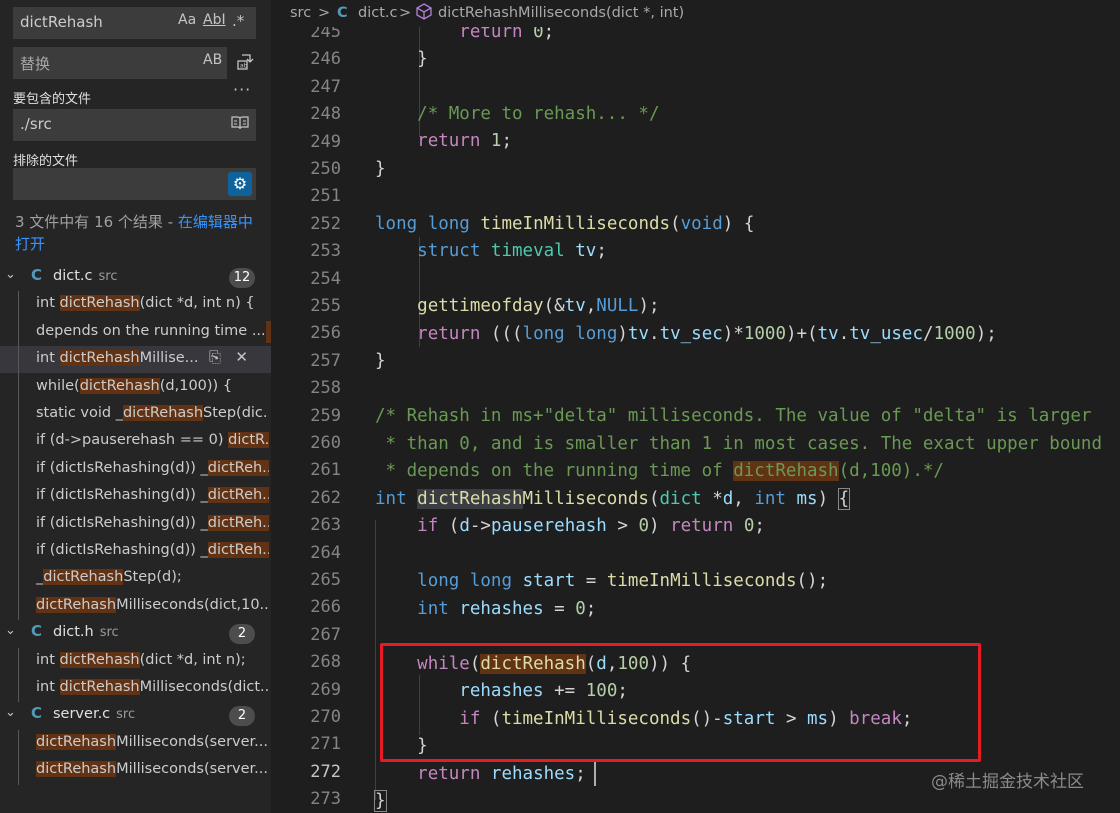 This screenshot has height=813, width=1120. What do you see at coordinates (73, 276) in the screenshot?
I see `file-name: dict.c` at bounding box center [73, 276].